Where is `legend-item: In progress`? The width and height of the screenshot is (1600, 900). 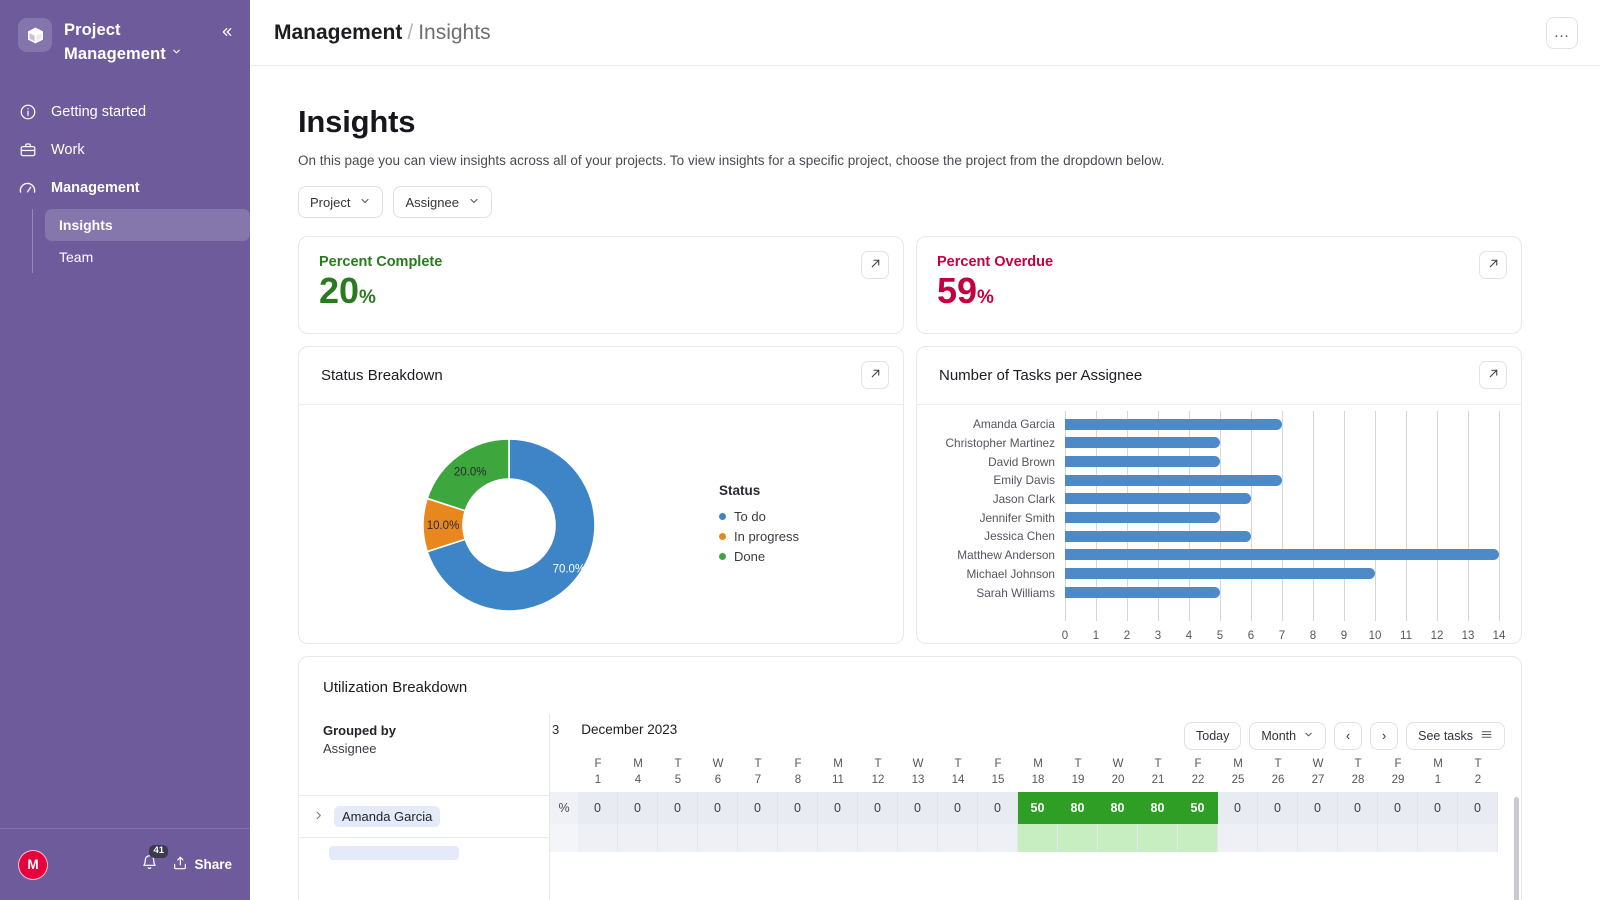
legend-item: In progress is located at coordinates (759, 536).